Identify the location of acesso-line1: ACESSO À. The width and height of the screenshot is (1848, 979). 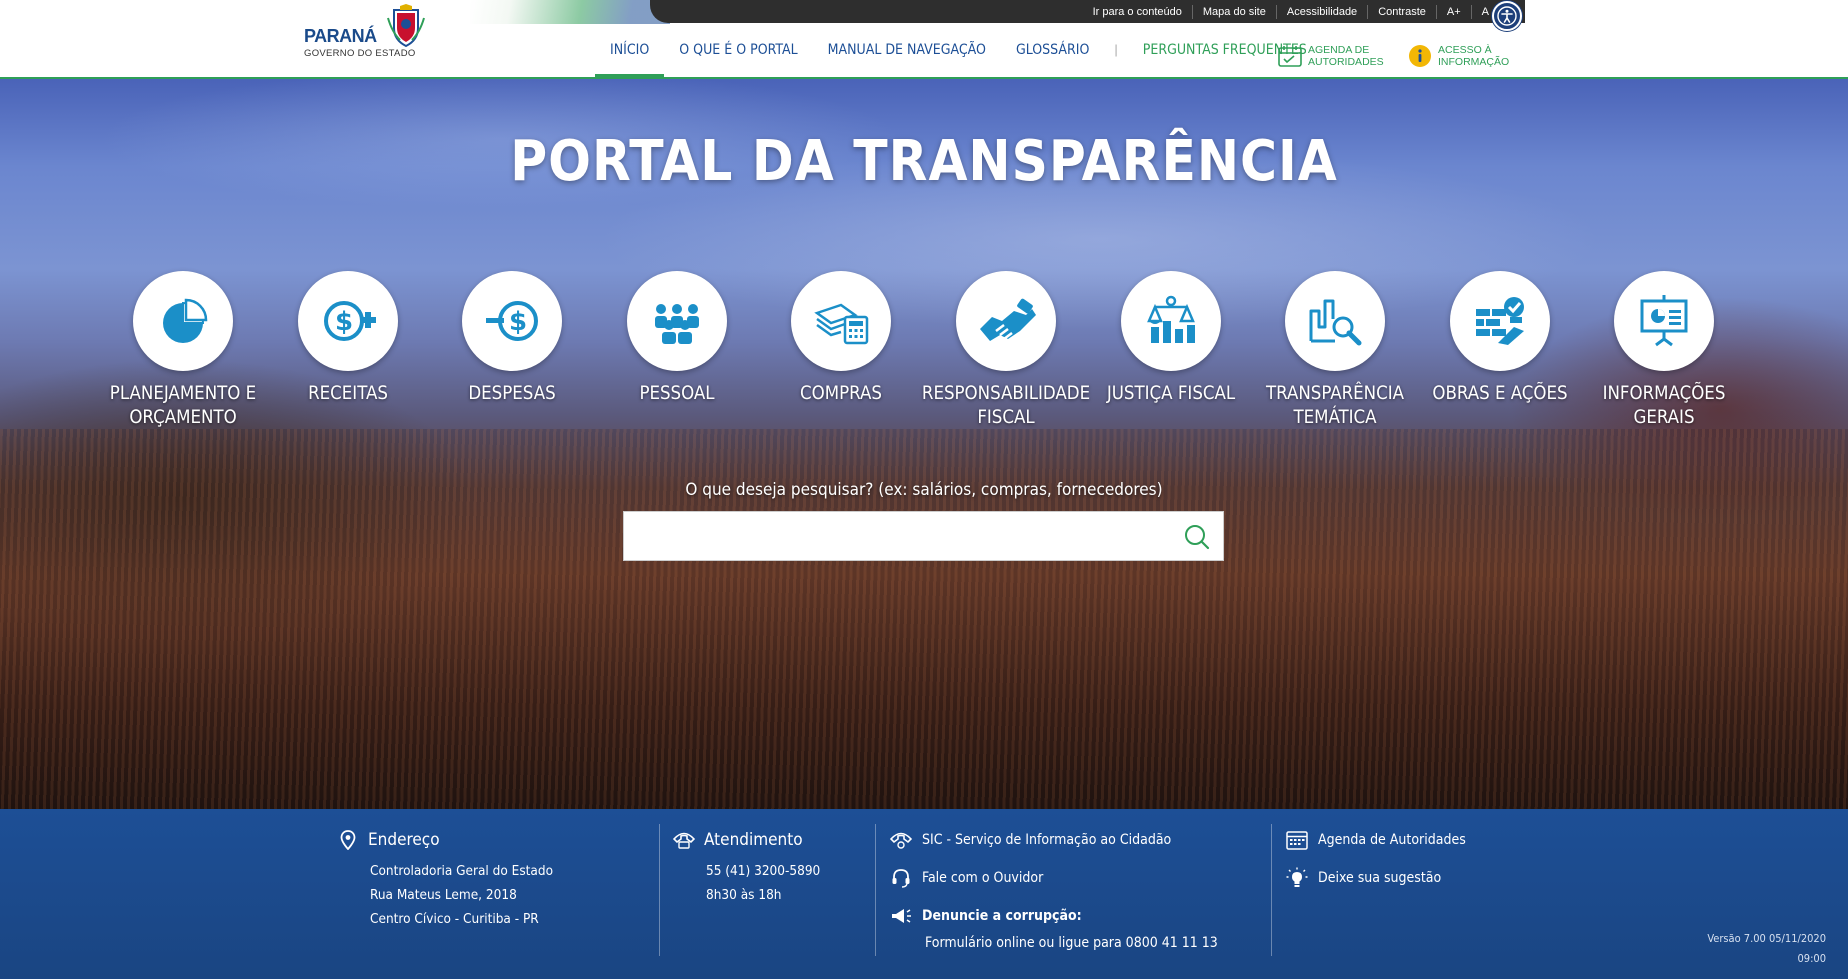
(1465, 50).